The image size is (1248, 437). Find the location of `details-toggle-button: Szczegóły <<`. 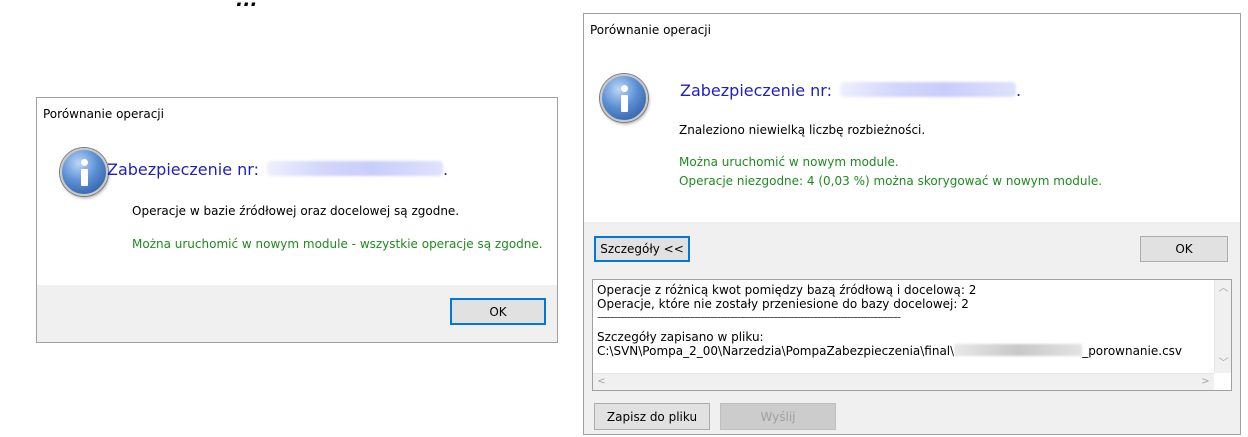

details-toggle-button: Szczegóły << is located at coordinates (642, 249).